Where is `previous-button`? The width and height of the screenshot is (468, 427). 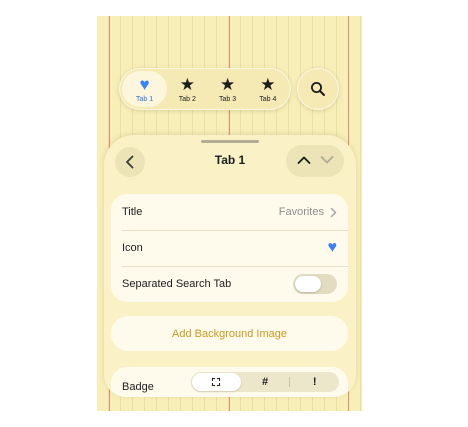 previous-button is located at coordinates (304, 161).